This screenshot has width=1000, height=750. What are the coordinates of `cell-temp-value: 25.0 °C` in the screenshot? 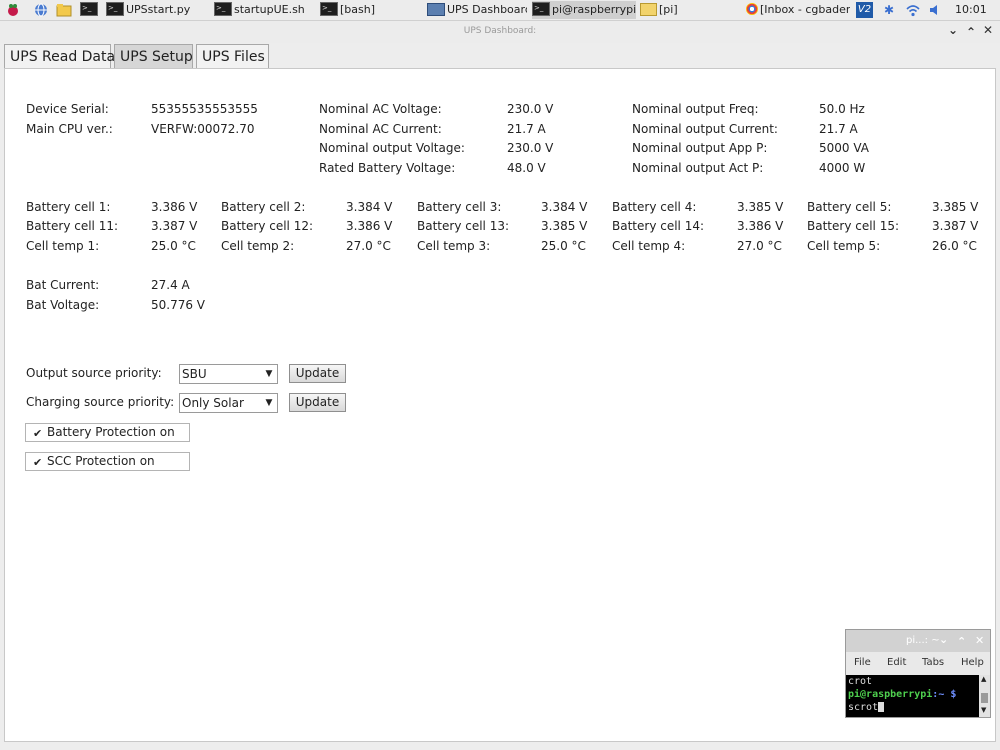 It's located at (173, 246).